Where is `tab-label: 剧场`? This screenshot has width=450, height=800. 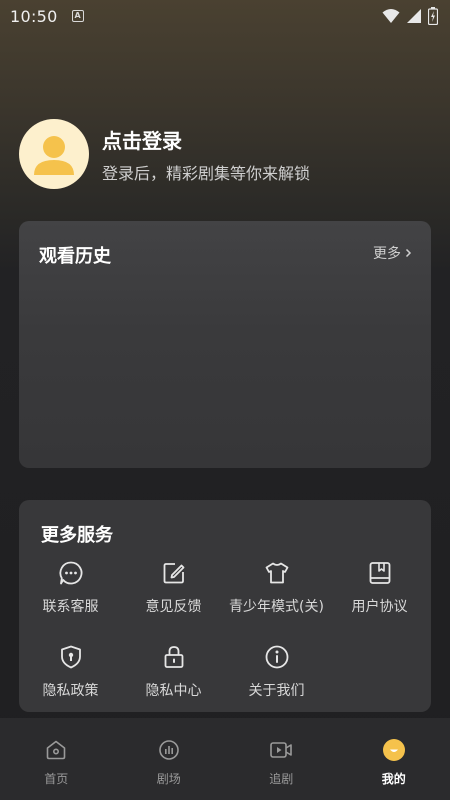
tab-label: 剧场 is located at coordinates (168, 779).